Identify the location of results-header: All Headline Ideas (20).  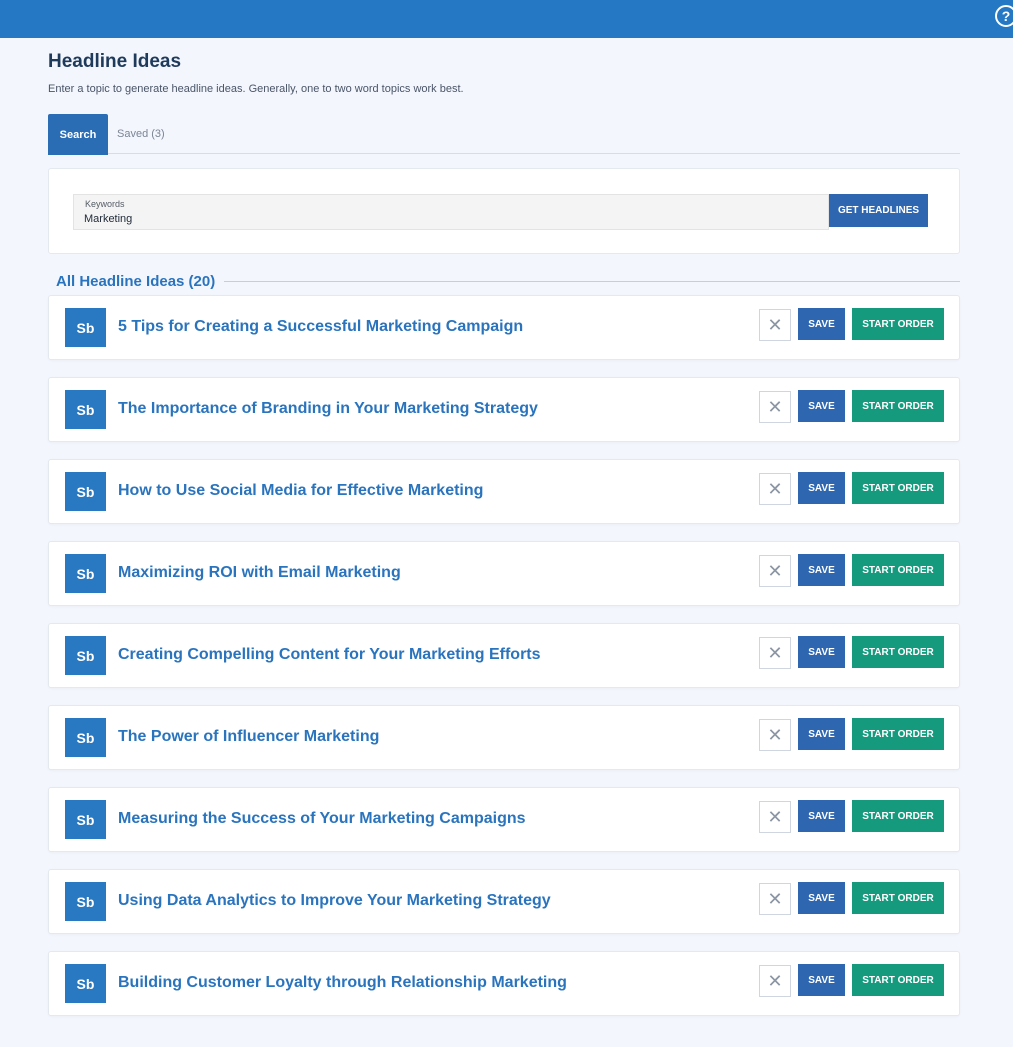
(504, 281).